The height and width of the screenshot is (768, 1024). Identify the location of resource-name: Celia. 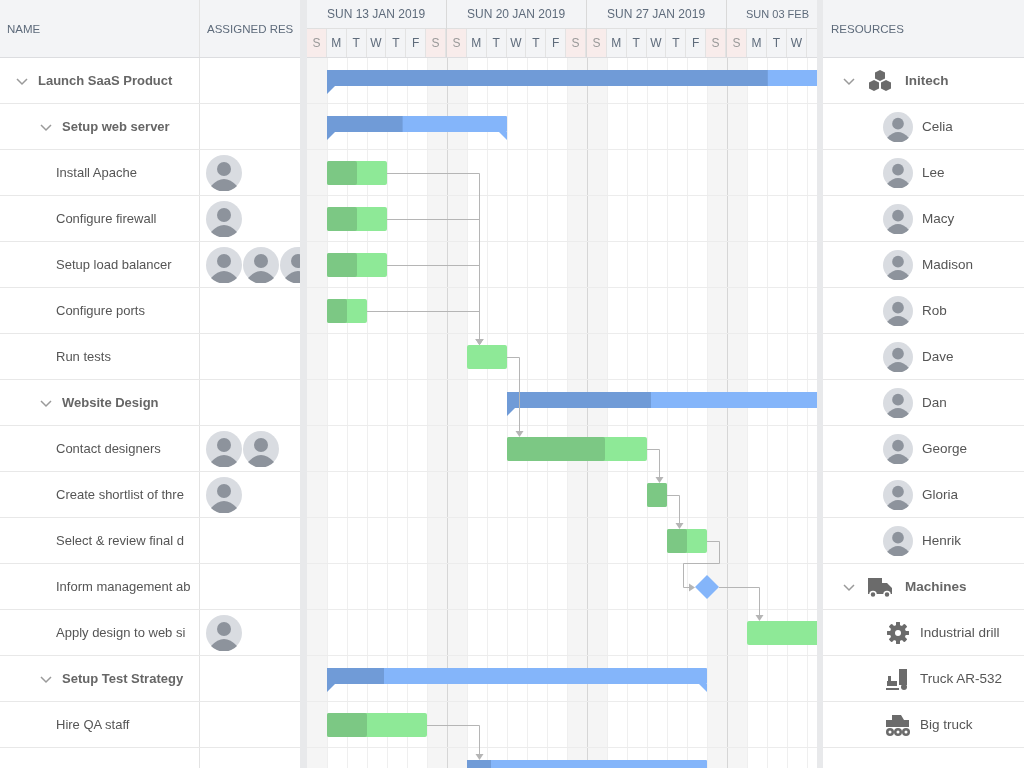
(937, 126).